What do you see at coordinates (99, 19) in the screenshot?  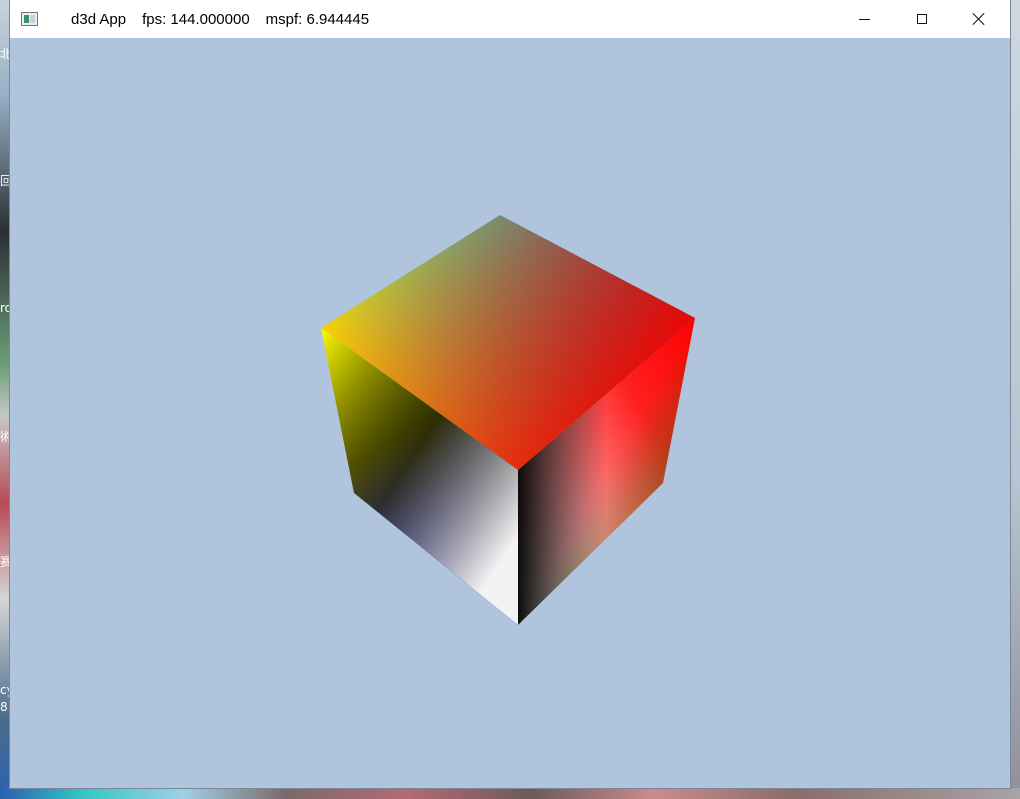 I see `app-name: d3d App` at bounding box center [99, 19].